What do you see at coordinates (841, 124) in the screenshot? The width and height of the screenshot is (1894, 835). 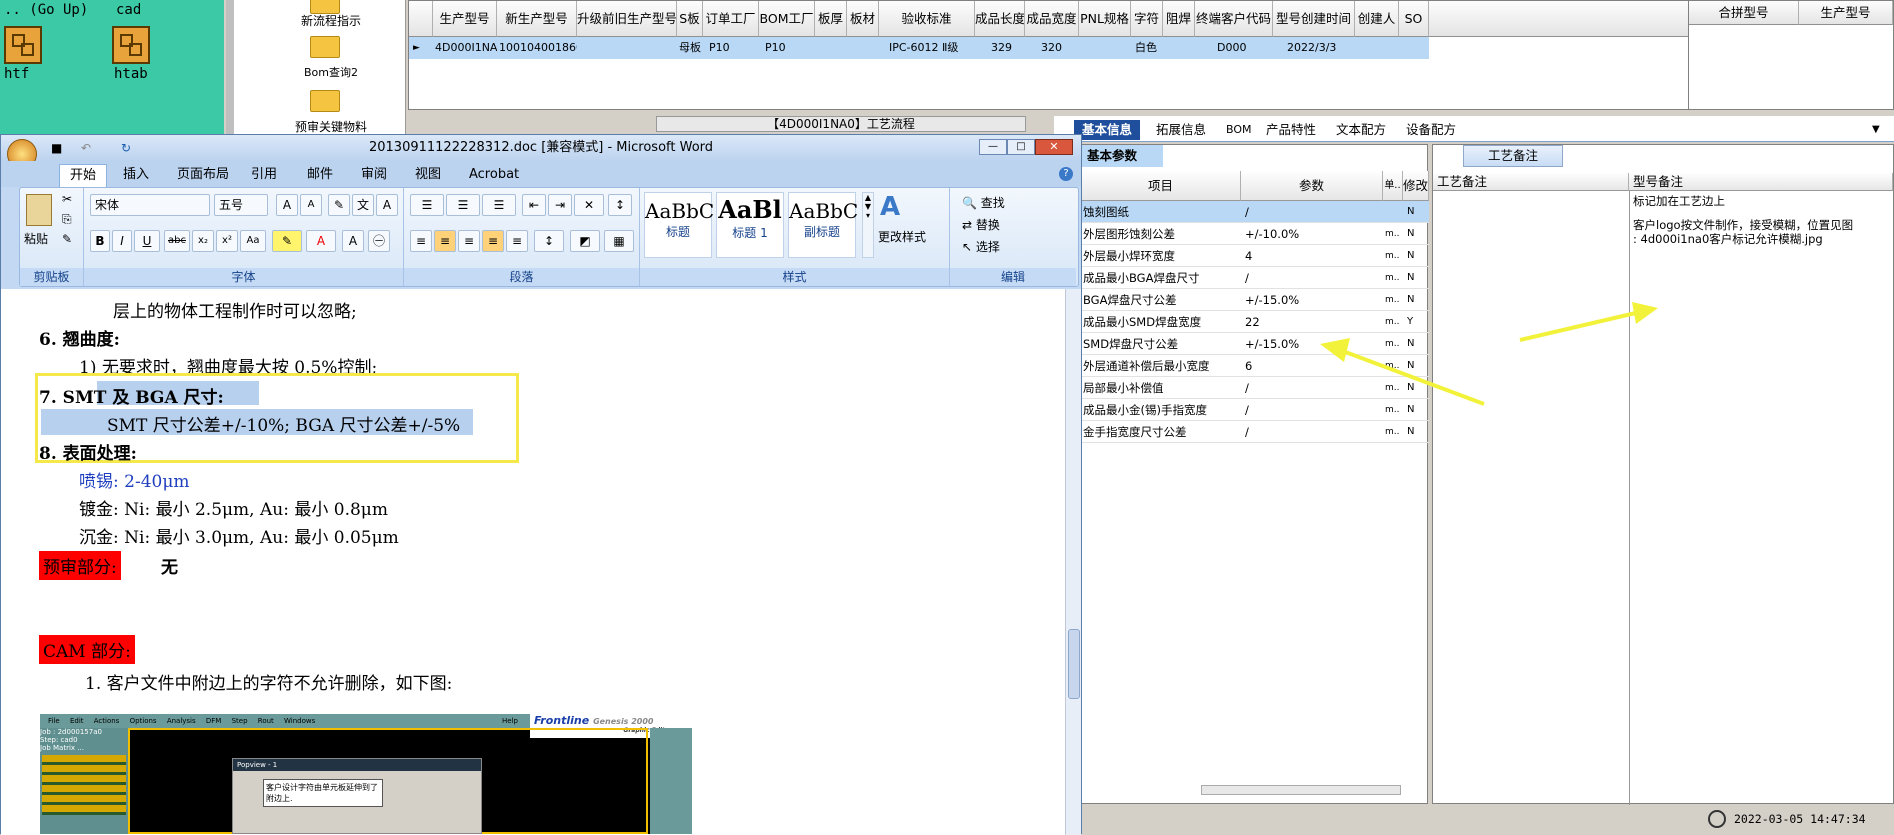 I see `process-flow-tab: 【4D000I1NA0】工艺流程` at bounding box center [841, 124].